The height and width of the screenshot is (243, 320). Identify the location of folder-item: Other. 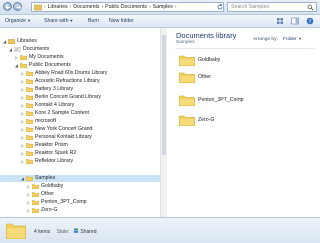
(244, 77).